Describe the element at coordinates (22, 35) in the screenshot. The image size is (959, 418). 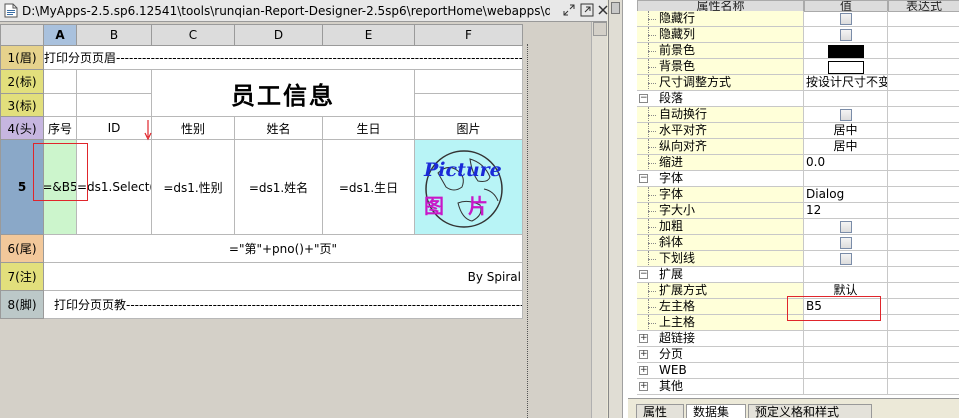
I see `sheet-corner` at that location.